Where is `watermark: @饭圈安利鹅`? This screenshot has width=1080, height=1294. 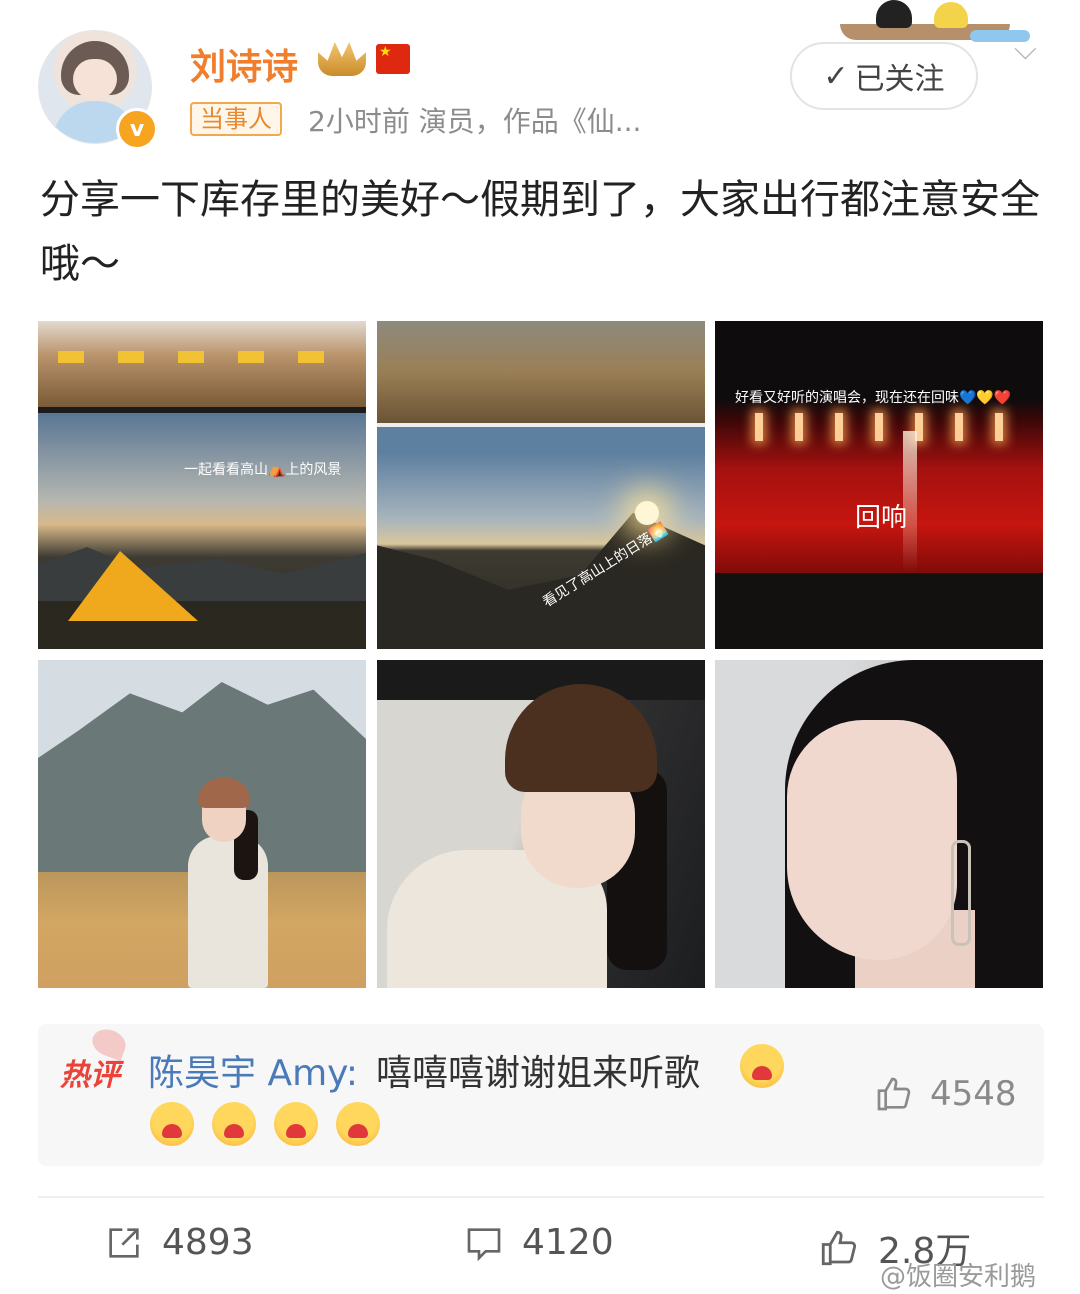 watermark: @饭圈安利鹅 is located at coordinates (958, 1277).